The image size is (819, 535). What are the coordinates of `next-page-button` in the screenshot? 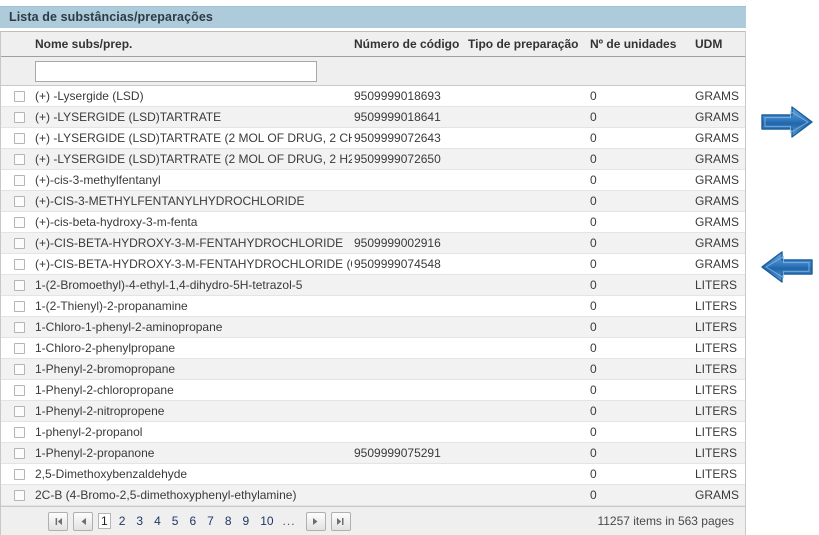 It's located at (315, 521).